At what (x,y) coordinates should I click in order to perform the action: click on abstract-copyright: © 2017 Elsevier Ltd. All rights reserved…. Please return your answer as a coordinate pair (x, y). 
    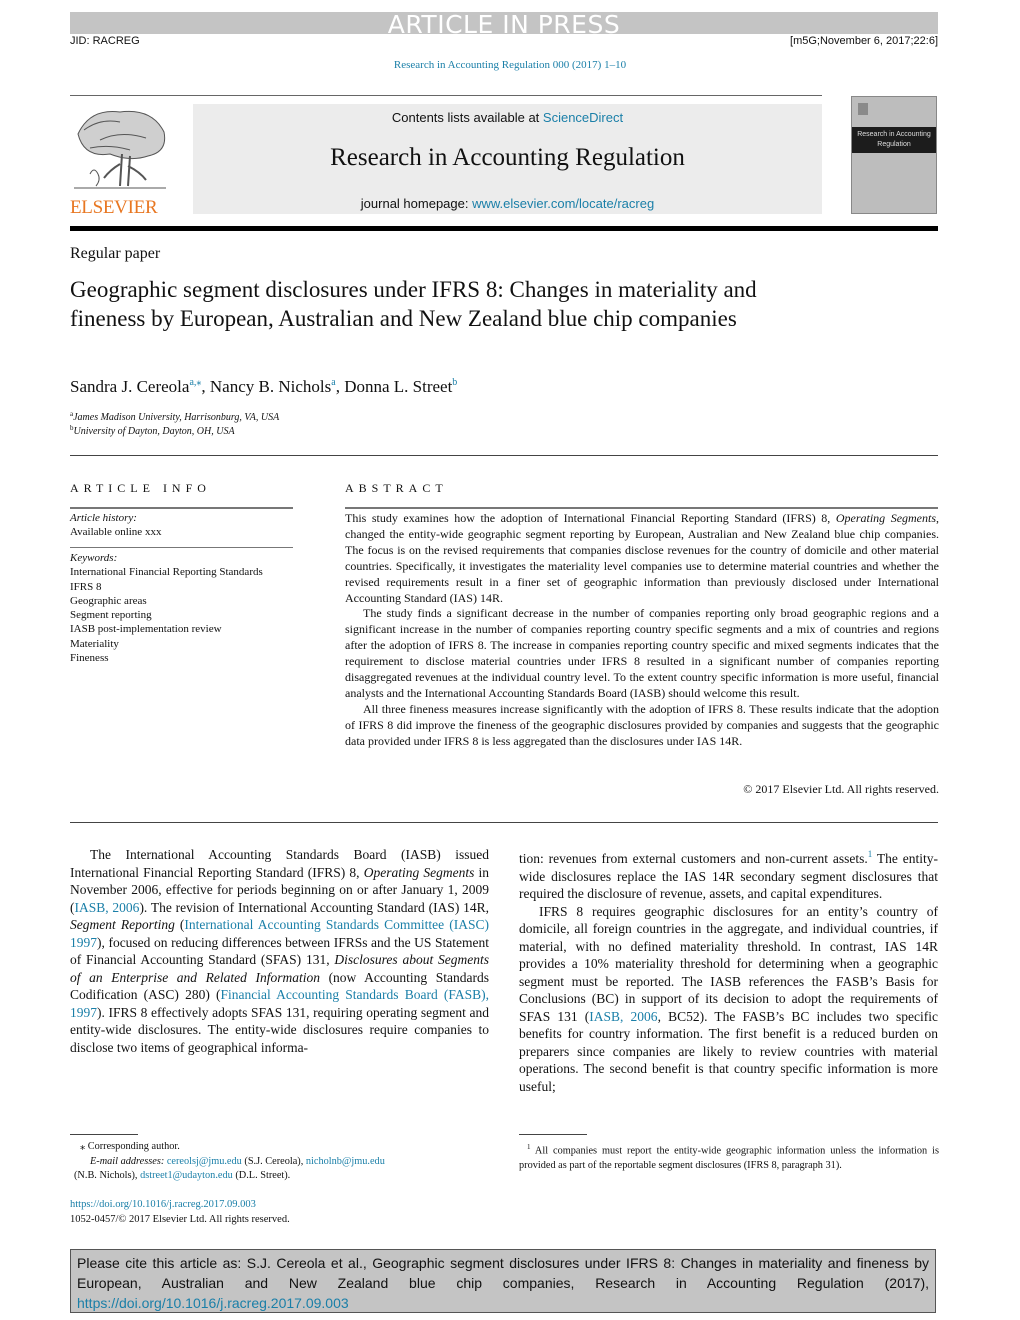
    Looking at the image, I should click on (841, 789).